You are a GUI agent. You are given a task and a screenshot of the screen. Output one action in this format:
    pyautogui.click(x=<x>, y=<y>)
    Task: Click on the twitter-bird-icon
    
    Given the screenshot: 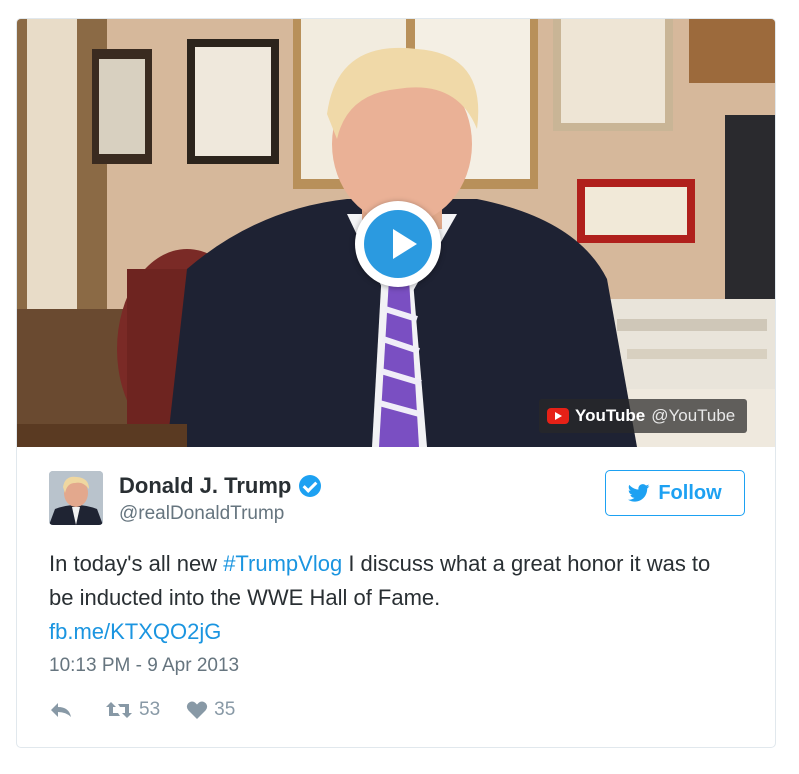 What is the action you would take?
    pyautogui.click(x=639, y=493)
    